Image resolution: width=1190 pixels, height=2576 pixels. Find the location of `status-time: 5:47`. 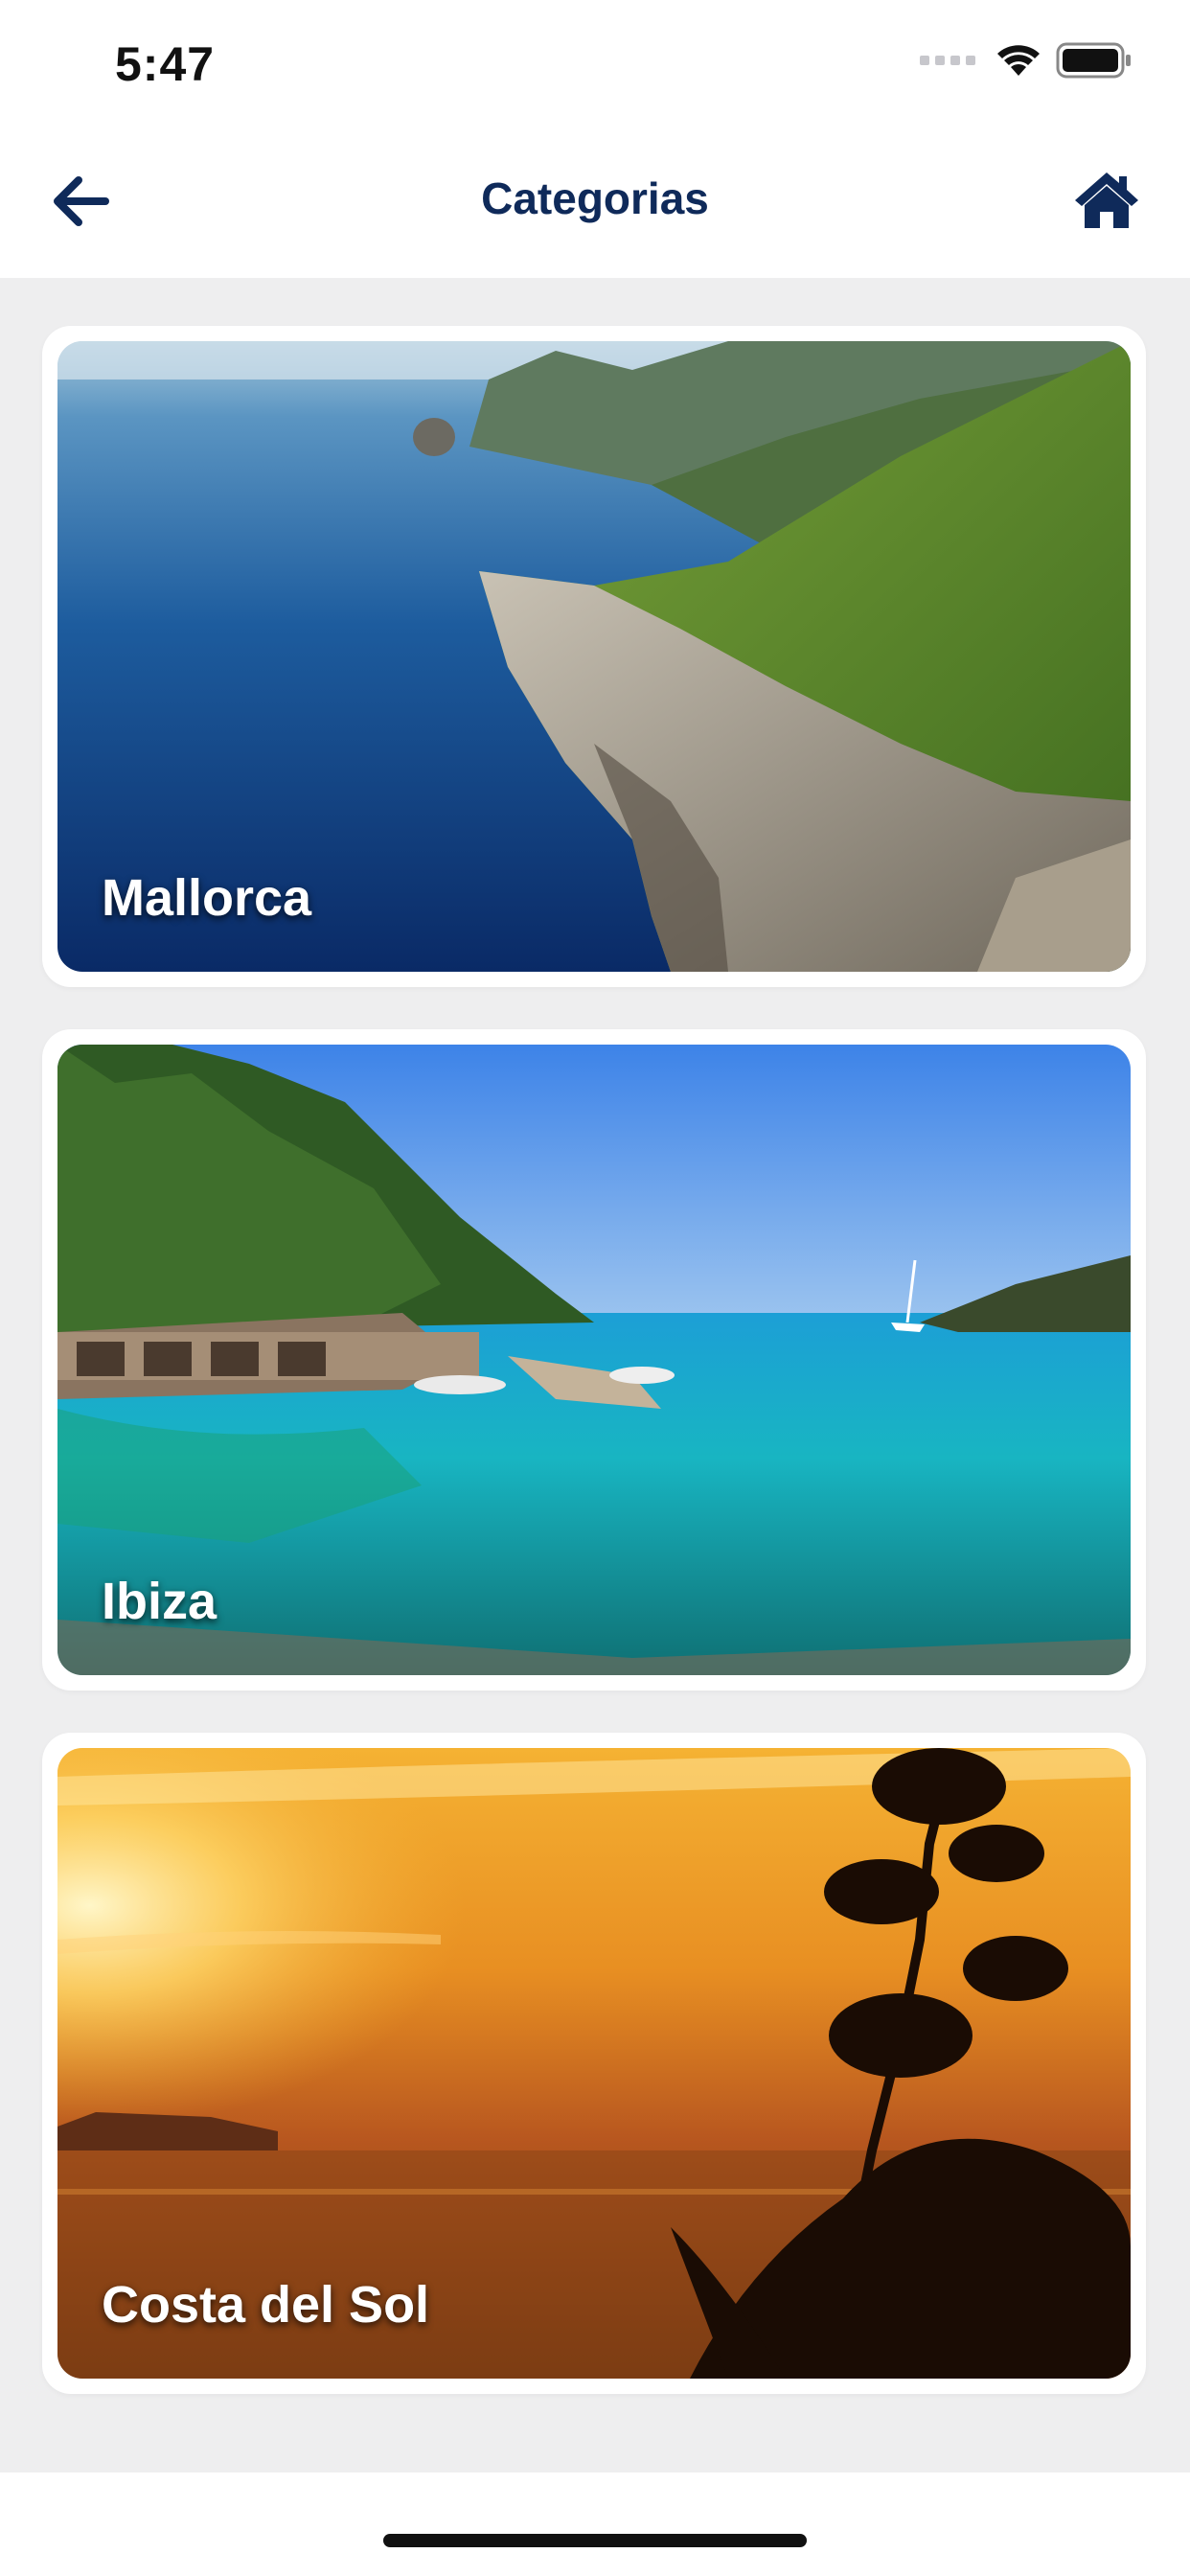

status-time: 5:47 is located at coordinates (166, 64).